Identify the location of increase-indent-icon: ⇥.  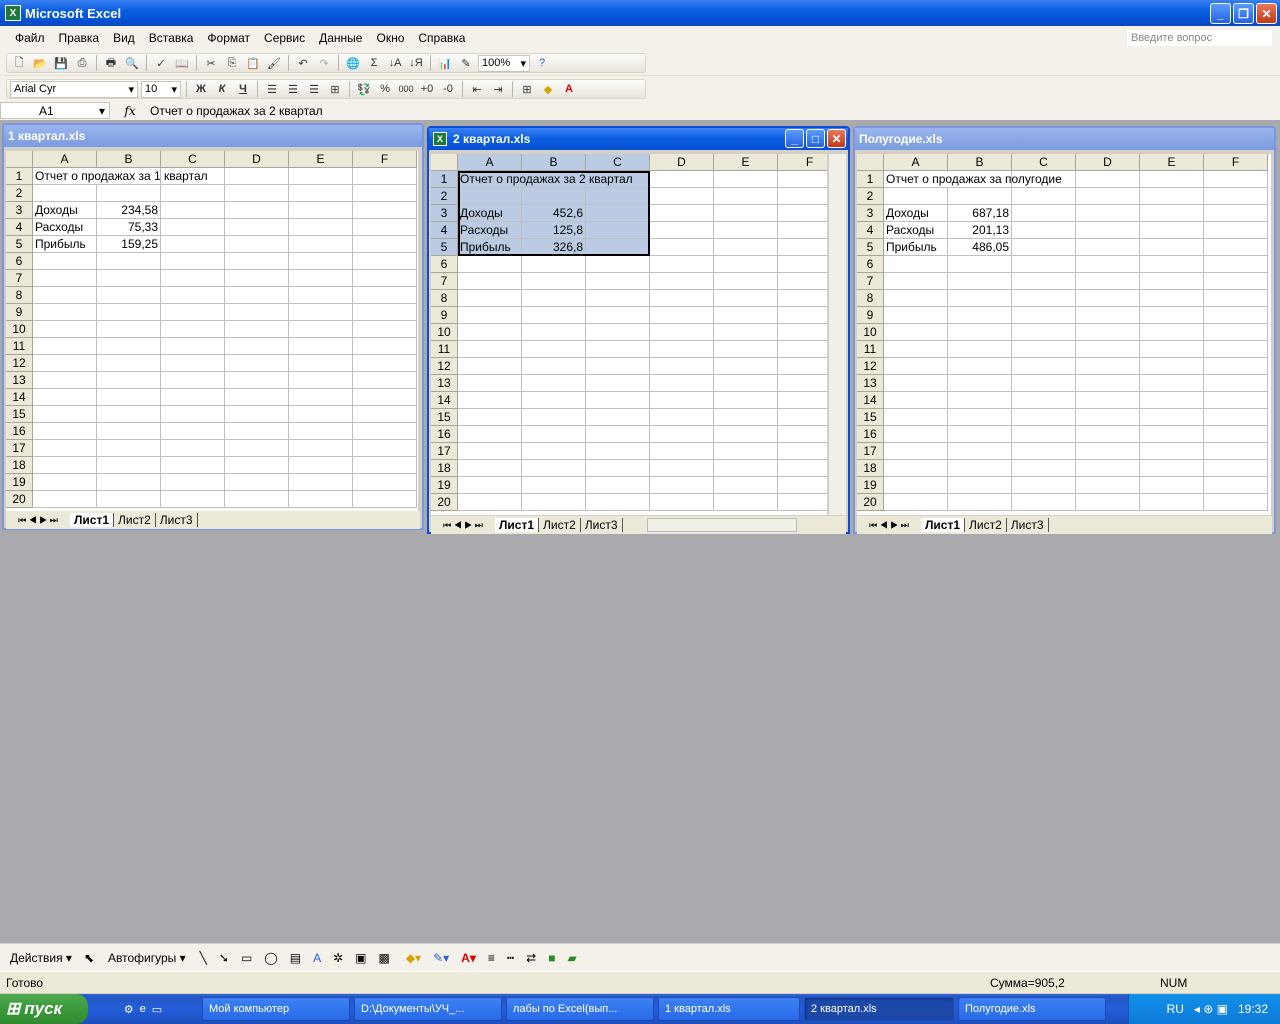
(498, 89).